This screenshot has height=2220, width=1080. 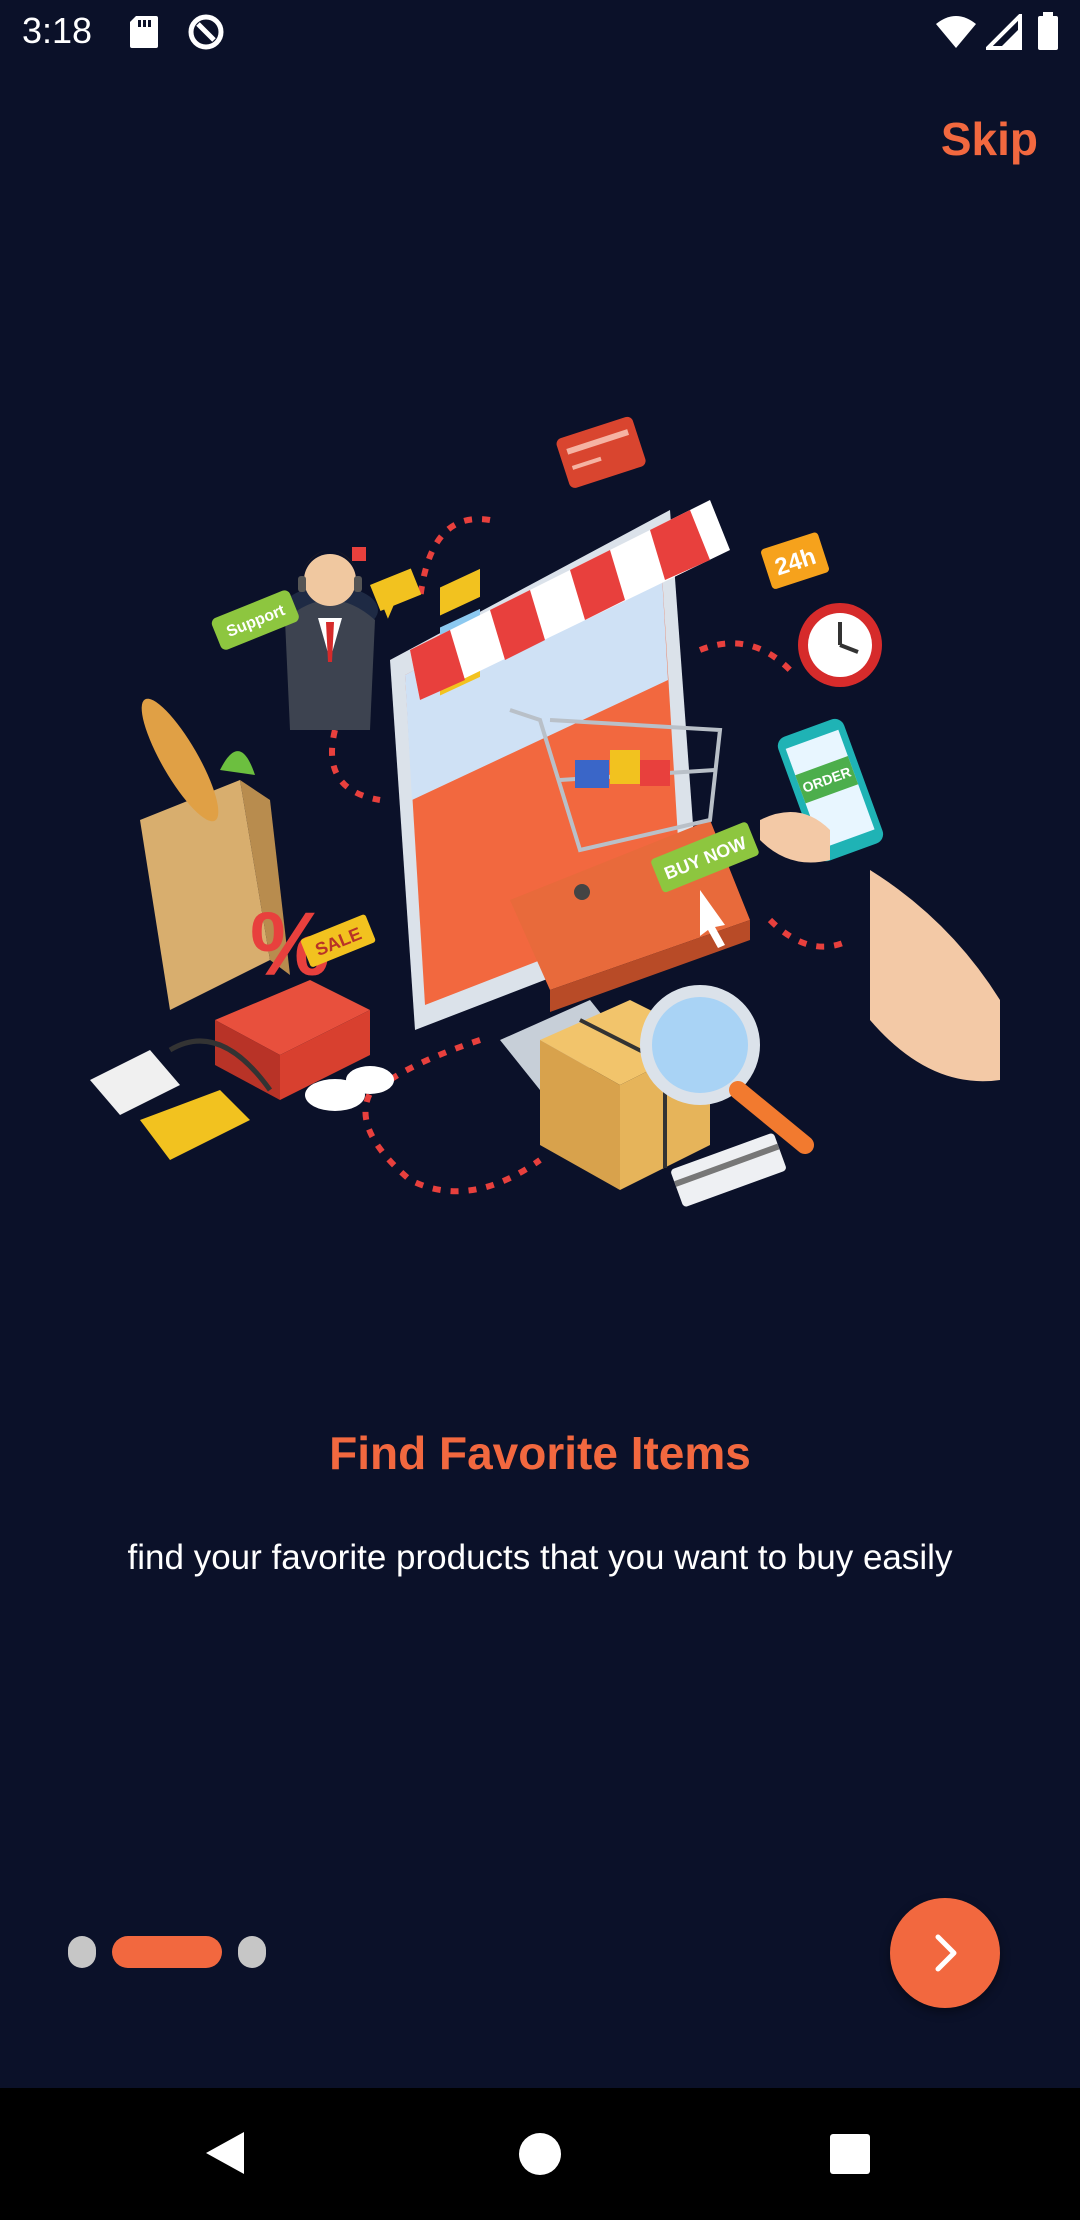 I want to click on sd-card-icon, so click(x=144, y=32).